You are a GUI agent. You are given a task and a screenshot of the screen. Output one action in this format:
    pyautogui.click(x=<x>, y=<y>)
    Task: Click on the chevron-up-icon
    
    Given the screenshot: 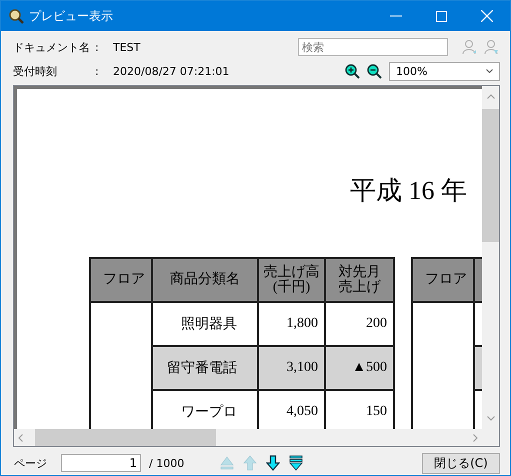 What is the action you would take?
    pyautogui.click(x=490, y=96)
    